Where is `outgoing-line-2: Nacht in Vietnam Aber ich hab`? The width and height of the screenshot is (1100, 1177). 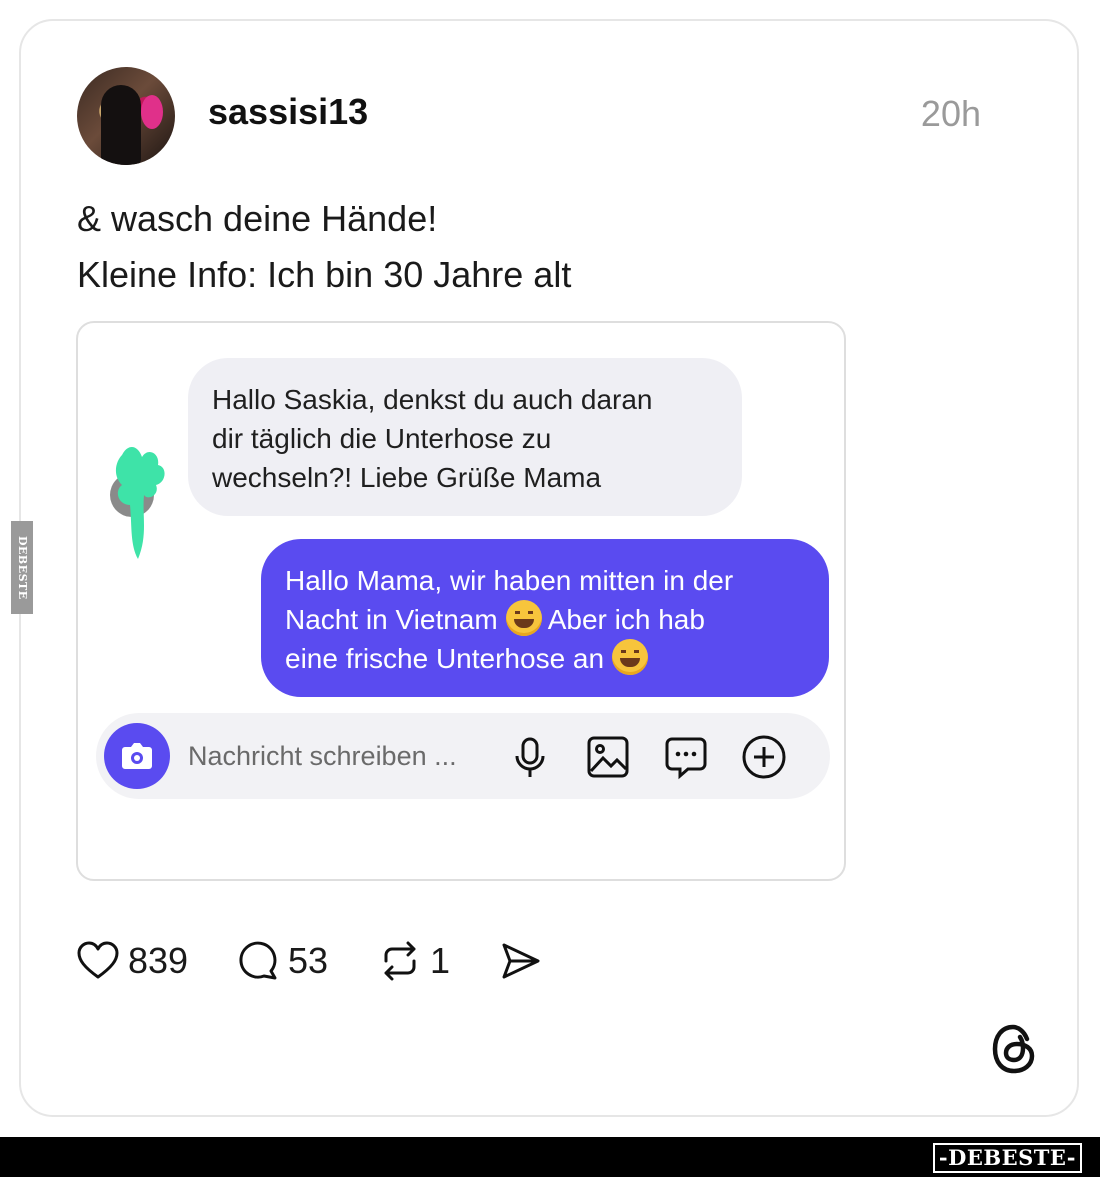
outgoing-line-2: Nacht in Vietnam Aber ich hab is located at coordinates (545, 619).